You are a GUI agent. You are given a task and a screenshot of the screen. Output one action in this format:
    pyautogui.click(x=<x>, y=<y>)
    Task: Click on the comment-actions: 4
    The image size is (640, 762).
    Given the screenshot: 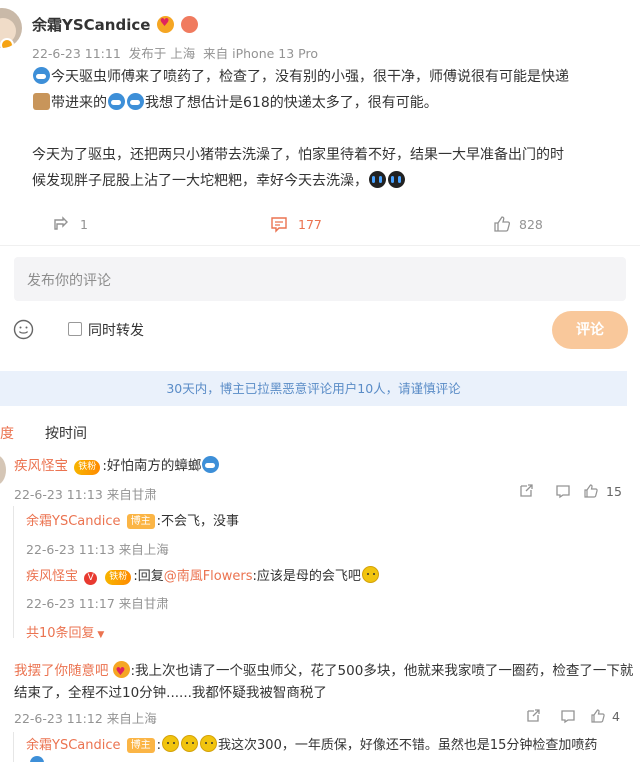 What is the action you would take?
    pyautogui.click(x=572, y=716)
    